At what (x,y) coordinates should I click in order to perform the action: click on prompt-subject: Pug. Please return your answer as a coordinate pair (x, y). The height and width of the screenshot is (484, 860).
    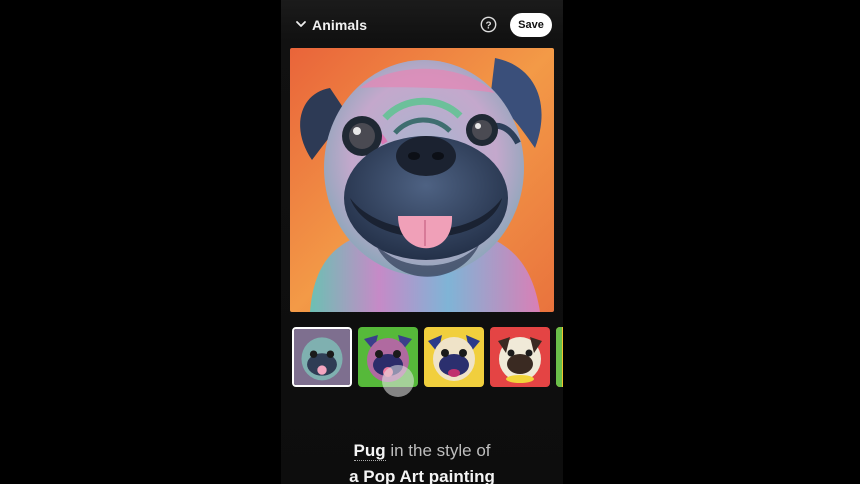
    Looking at the image, I should click on (369, 451).